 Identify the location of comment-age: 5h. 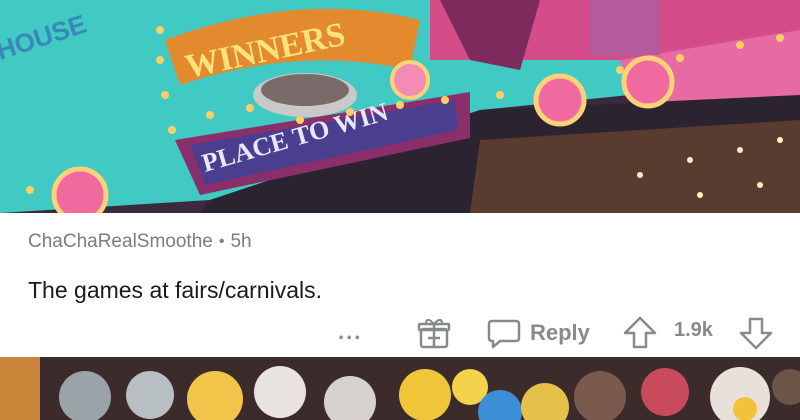
(241, 241).